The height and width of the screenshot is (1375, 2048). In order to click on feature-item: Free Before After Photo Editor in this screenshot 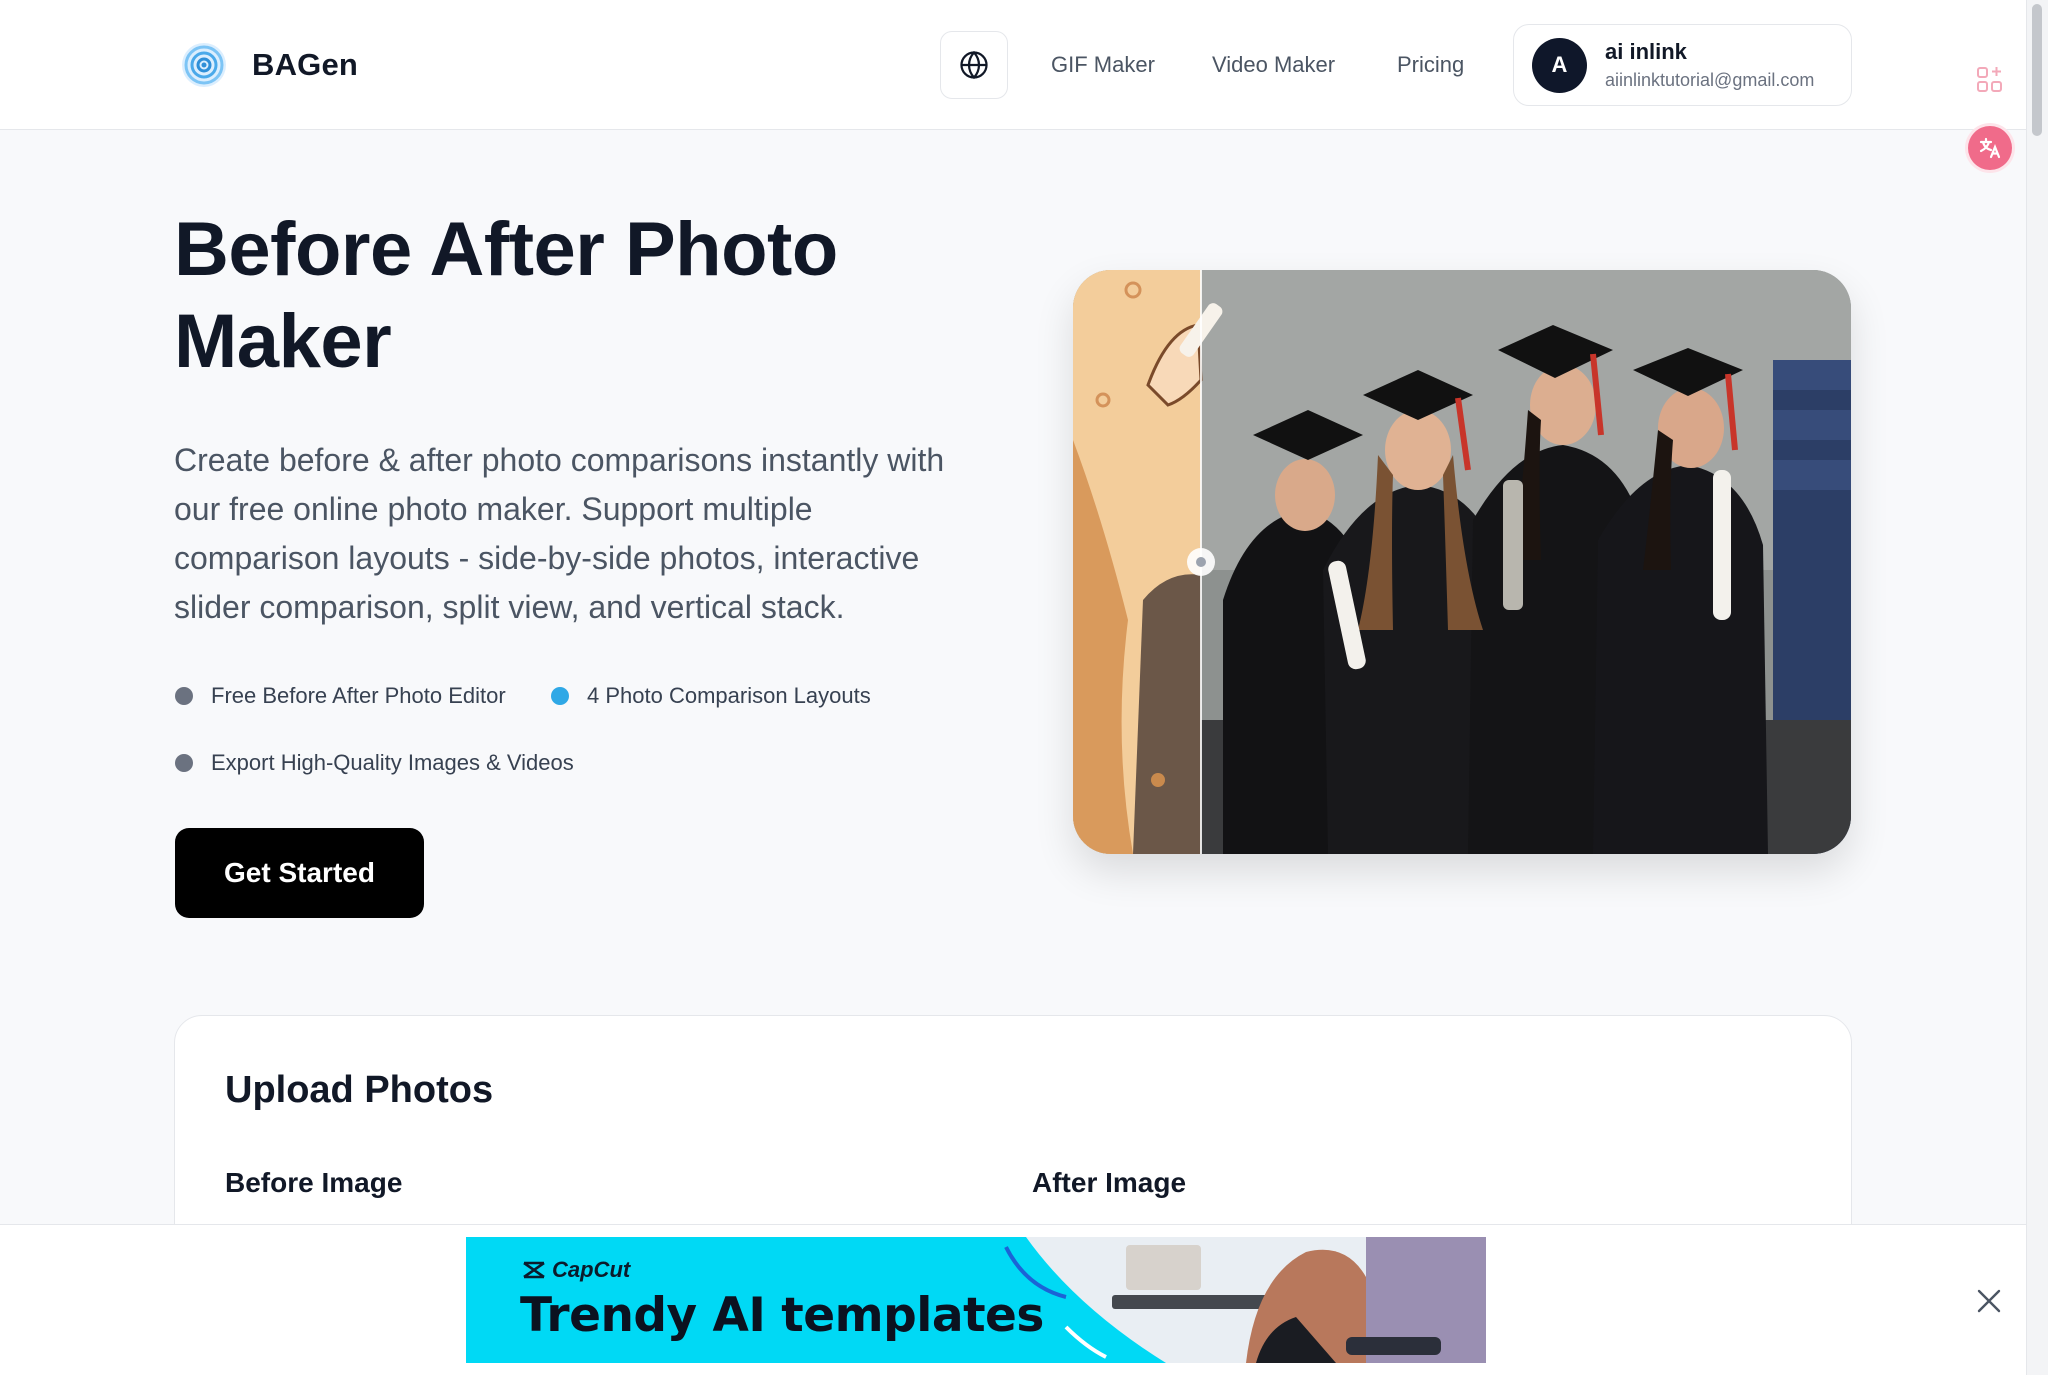, I will do `click(340, 696)`.